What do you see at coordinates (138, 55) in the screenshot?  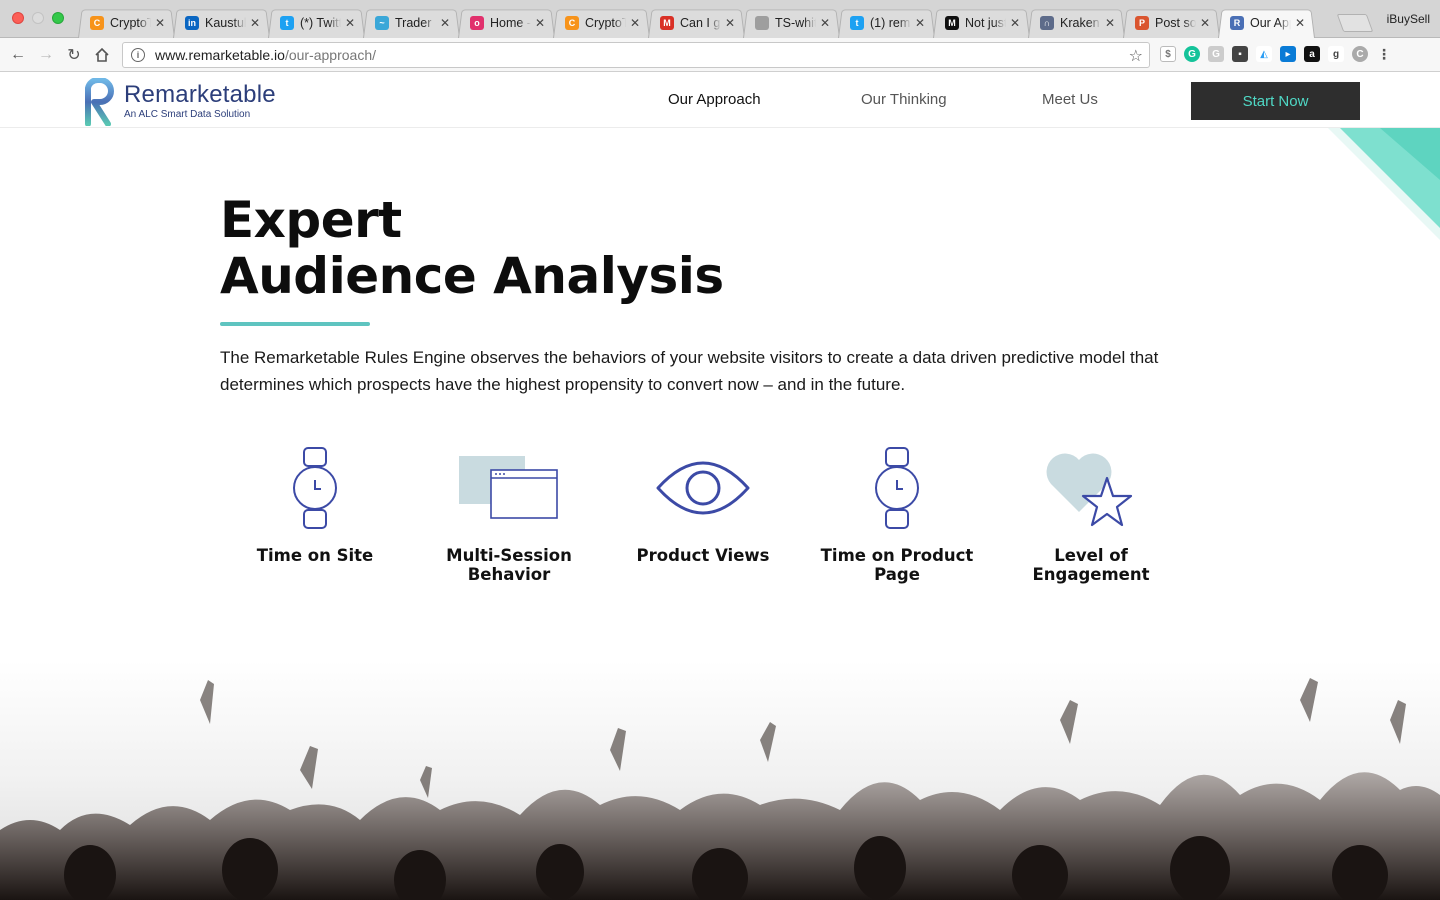 I see `site-info-icon: i` at bounding box center [138, 55].